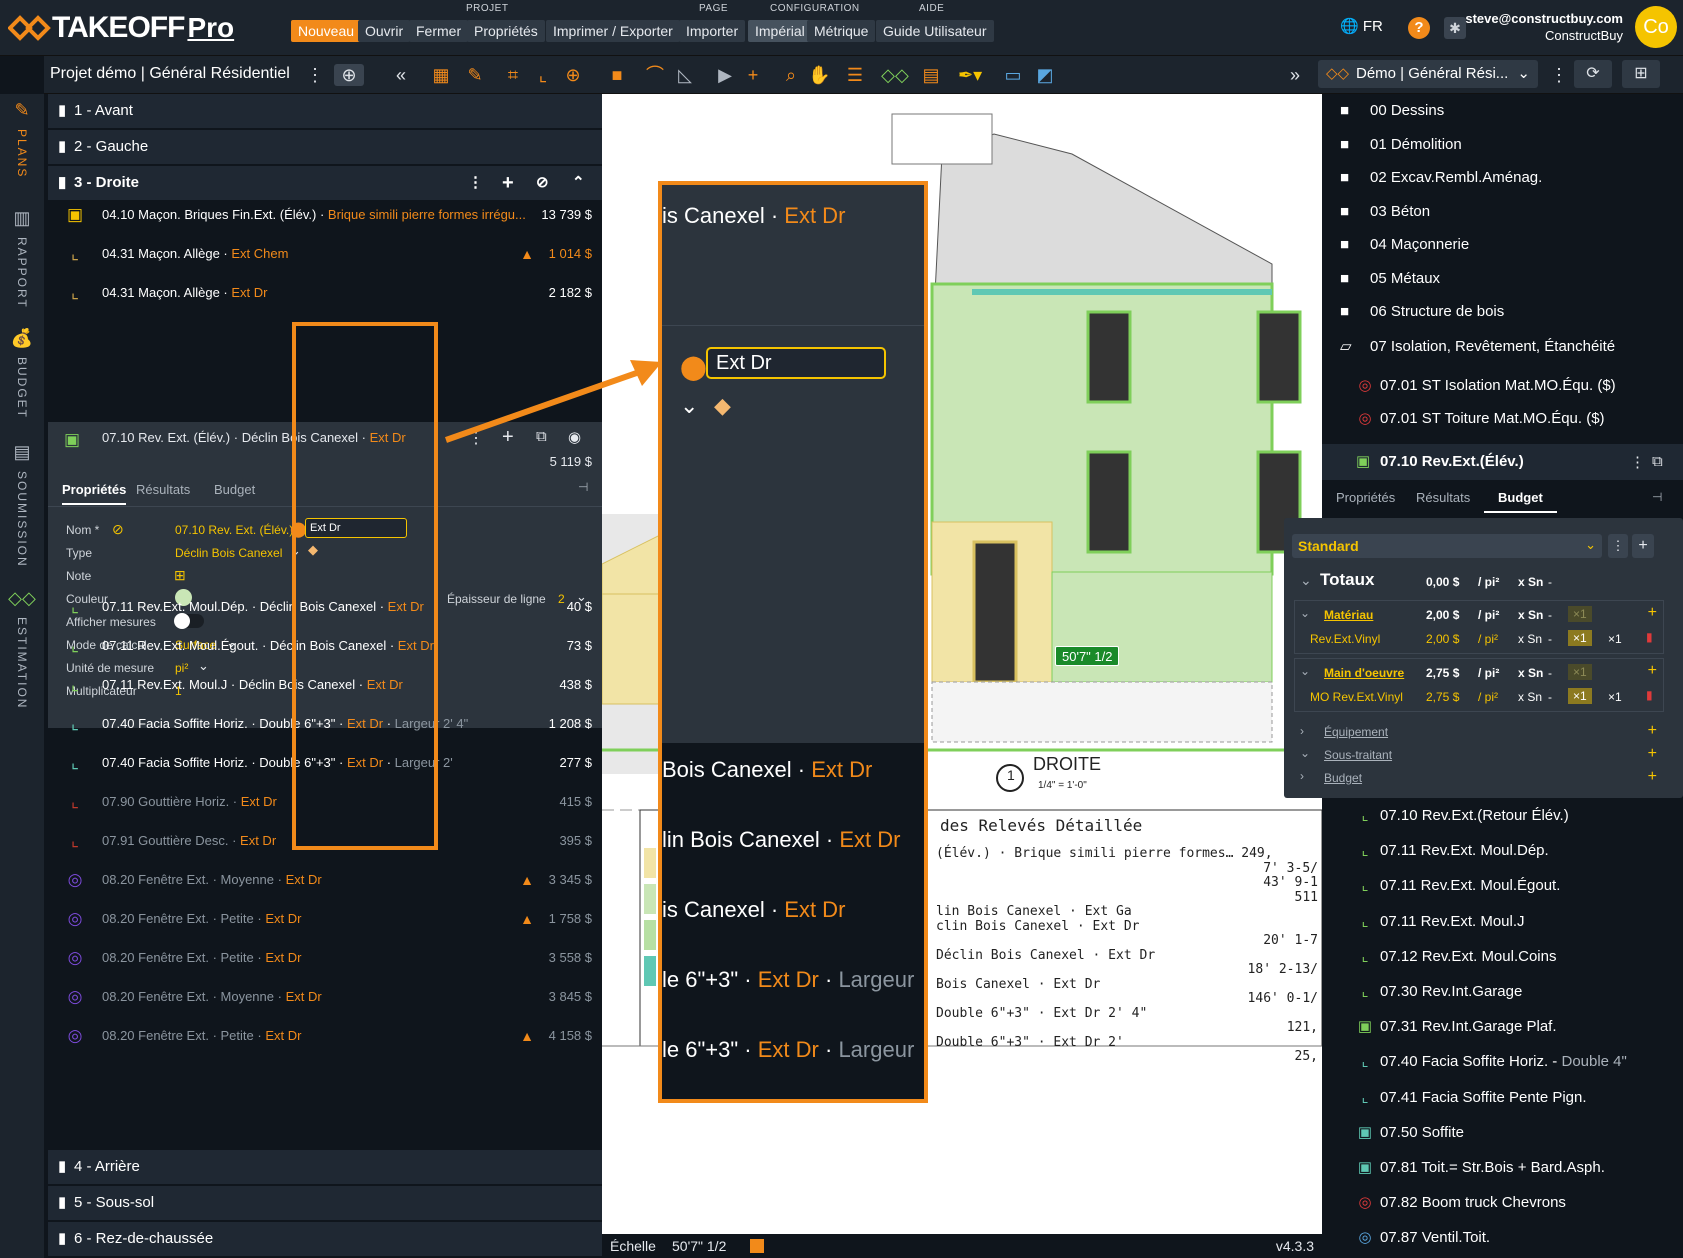  Describe the element at coordinates (1480, 1167) in the screenshot. I see `entry-item: ▣ 07.81 Toit.= Str.Bois + Bard.Asph.` at that location.